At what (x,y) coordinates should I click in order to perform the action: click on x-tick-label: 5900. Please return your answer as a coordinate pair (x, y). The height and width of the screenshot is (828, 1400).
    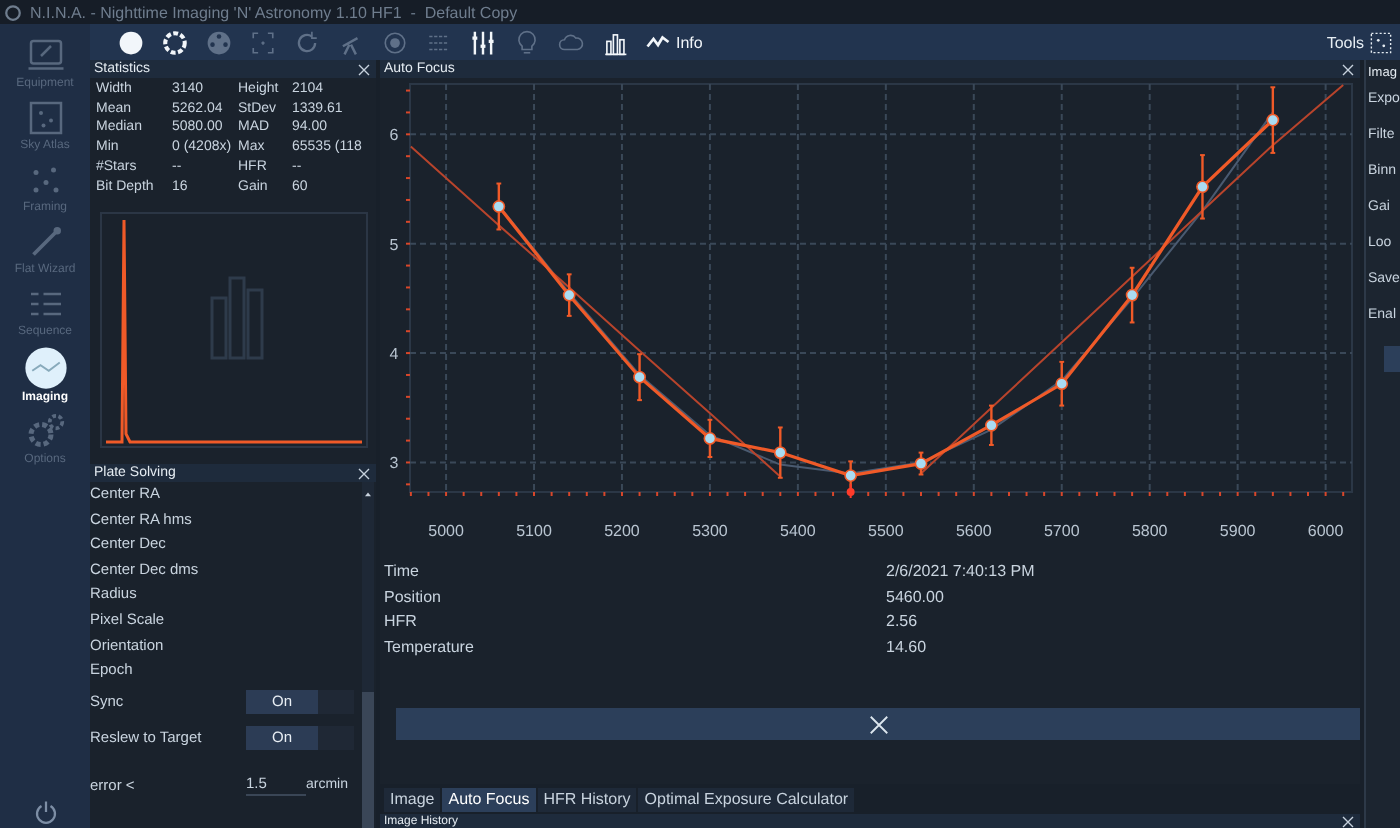
    Looking at the image, I should click on (1237, 531).